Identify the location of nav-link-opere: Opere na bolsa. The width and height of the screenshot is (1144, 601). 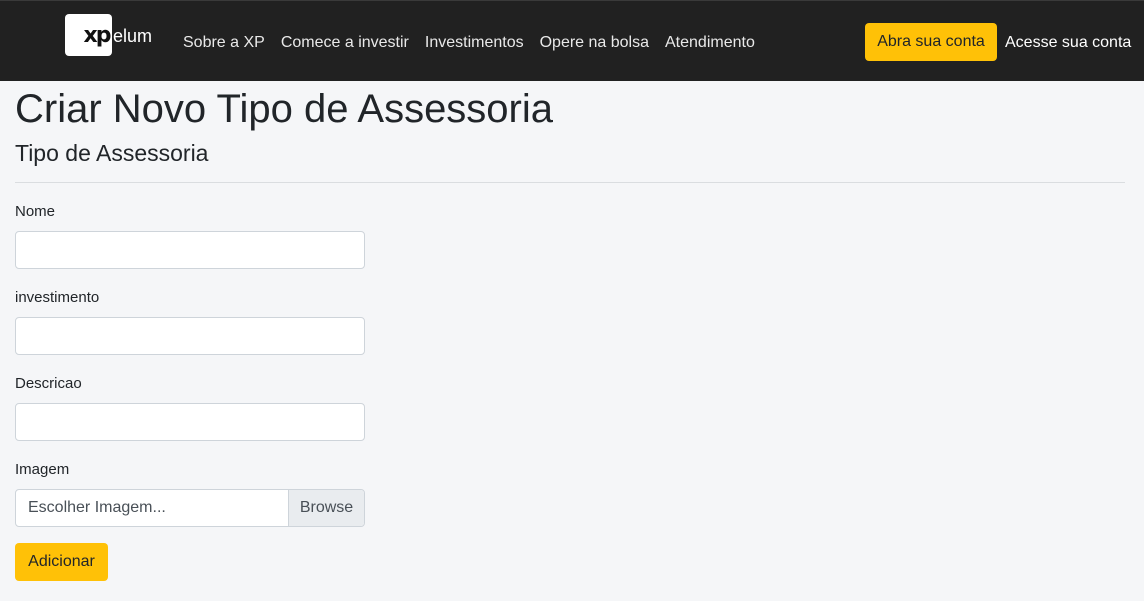
(594, 43).